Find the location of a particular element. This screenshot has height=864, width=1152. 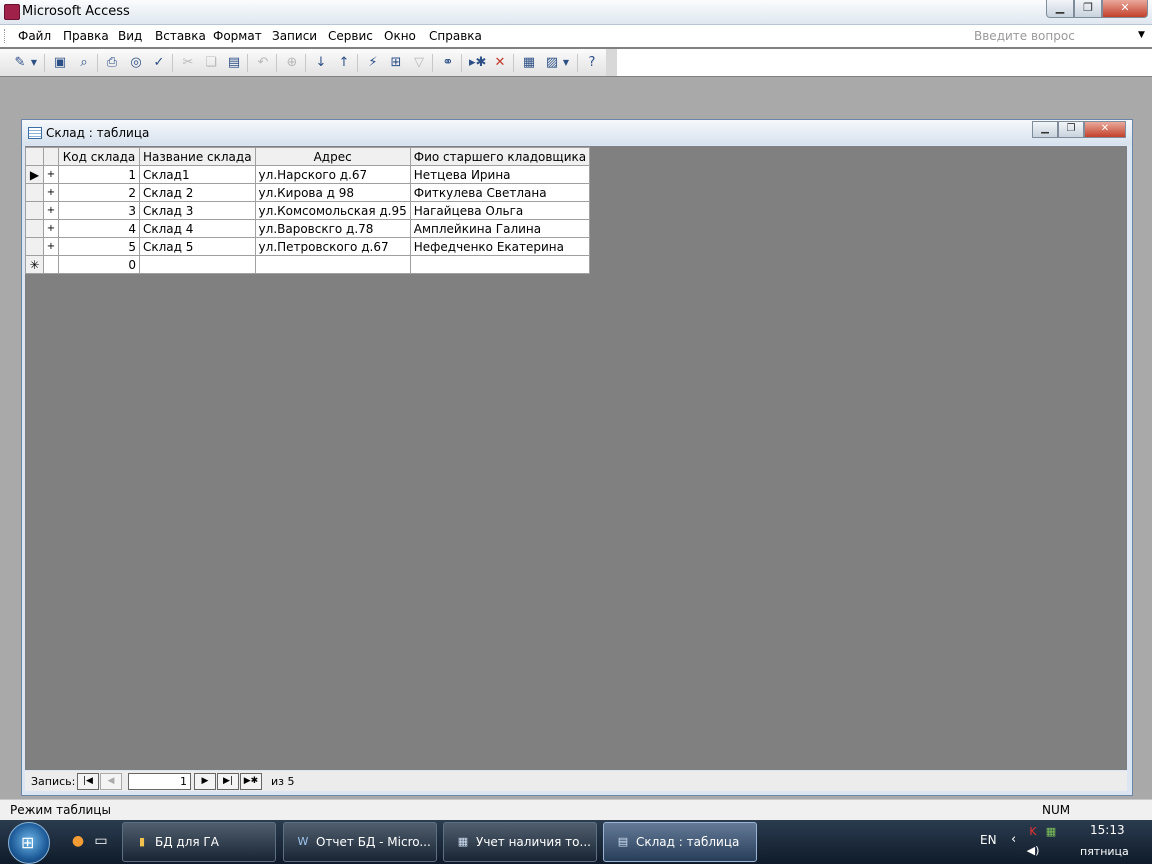

new-record-icon: ✳ is located at coordinates (34, 264).